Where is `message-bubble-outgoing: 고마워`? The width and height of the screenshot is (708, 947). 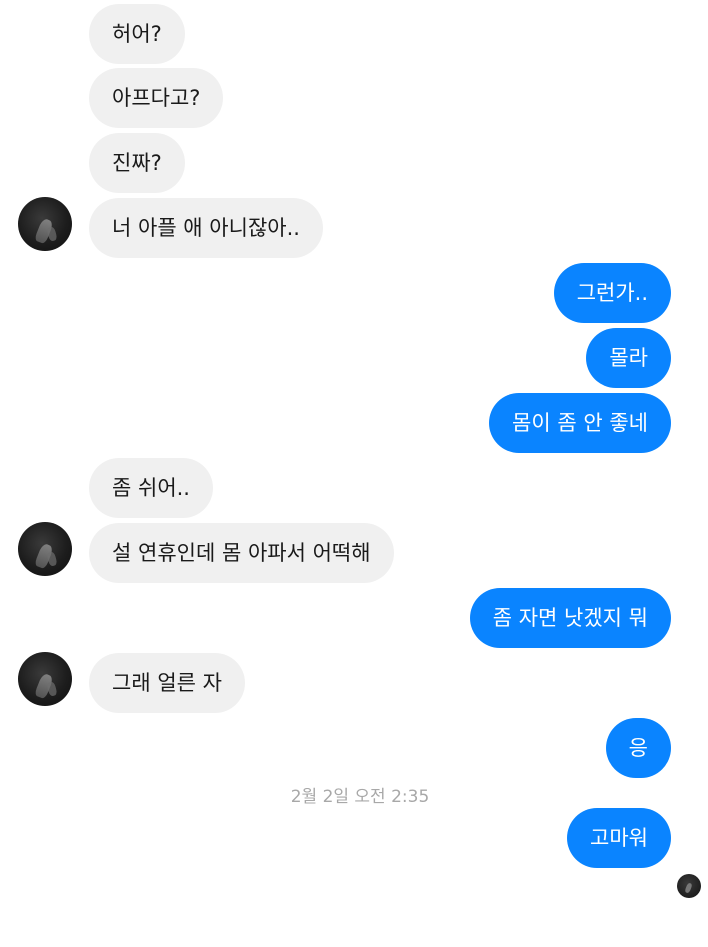 message-bubble-outgoing: 고마워 is located at coordinates (619, 838).